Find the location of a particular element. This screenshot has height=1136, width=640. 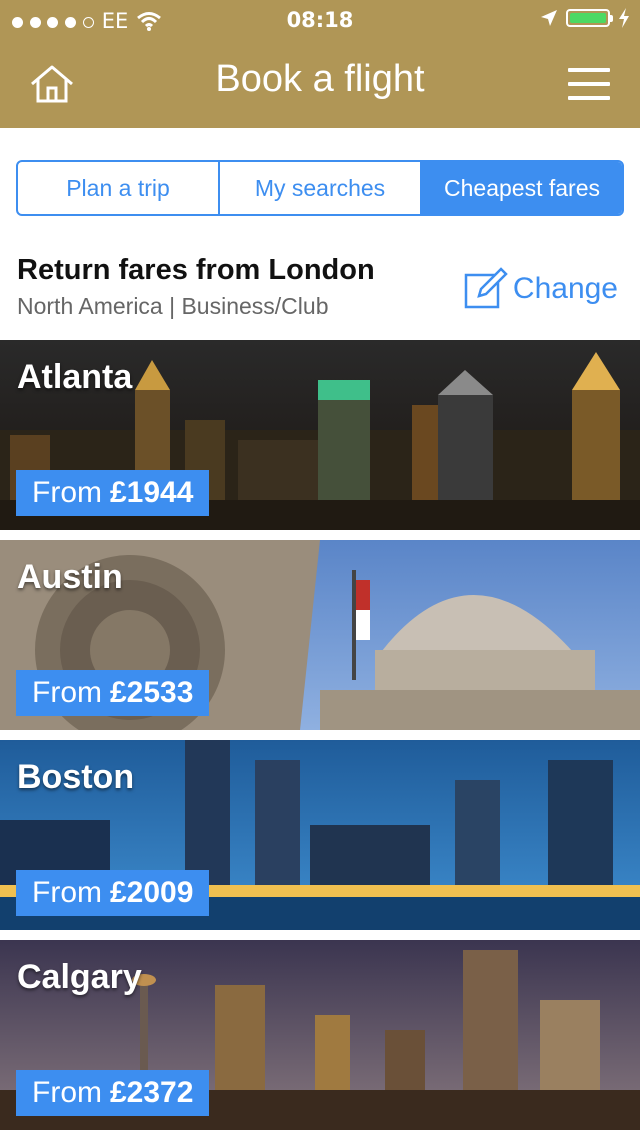

price-value: £1944 is located at coordinates (152, 492).